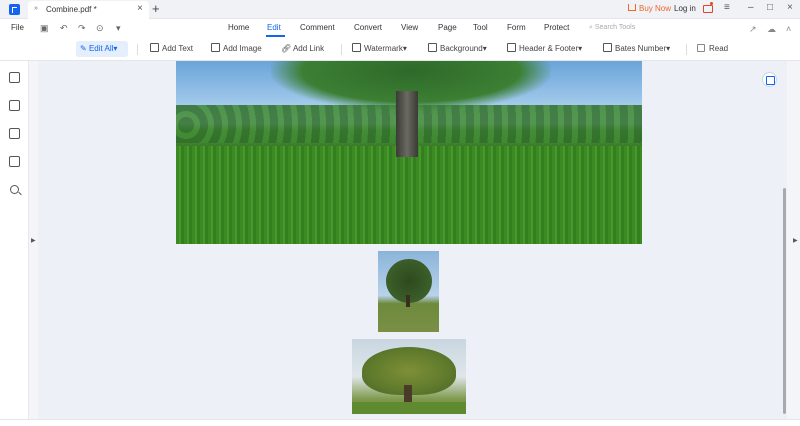 This screenshot has height=426, width=800. I want to click on add-text-label: Add Text, so click(177, 48).